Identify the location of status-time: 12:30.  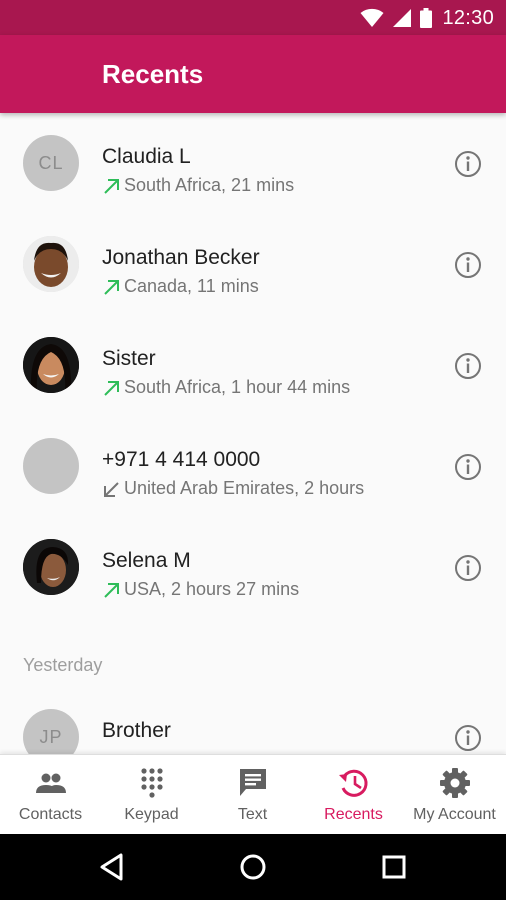
(468, 17).